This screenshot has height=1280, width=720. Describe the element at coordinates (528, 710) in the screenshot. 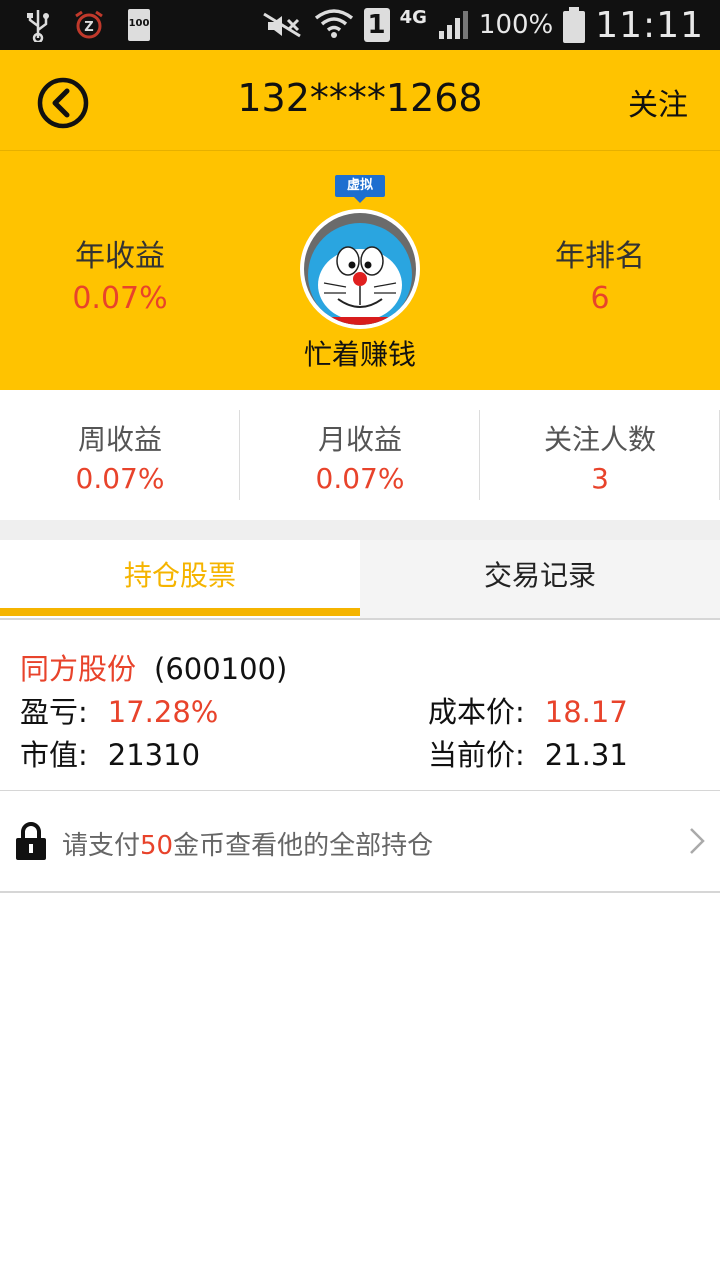

I see `cost-price: 成本价: 18.17` at that location.